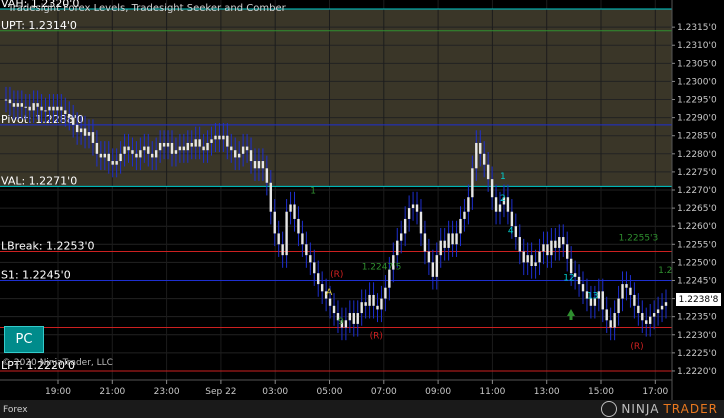  I want to click on price-tick-label: 1.2305'0, so click(697, 64).